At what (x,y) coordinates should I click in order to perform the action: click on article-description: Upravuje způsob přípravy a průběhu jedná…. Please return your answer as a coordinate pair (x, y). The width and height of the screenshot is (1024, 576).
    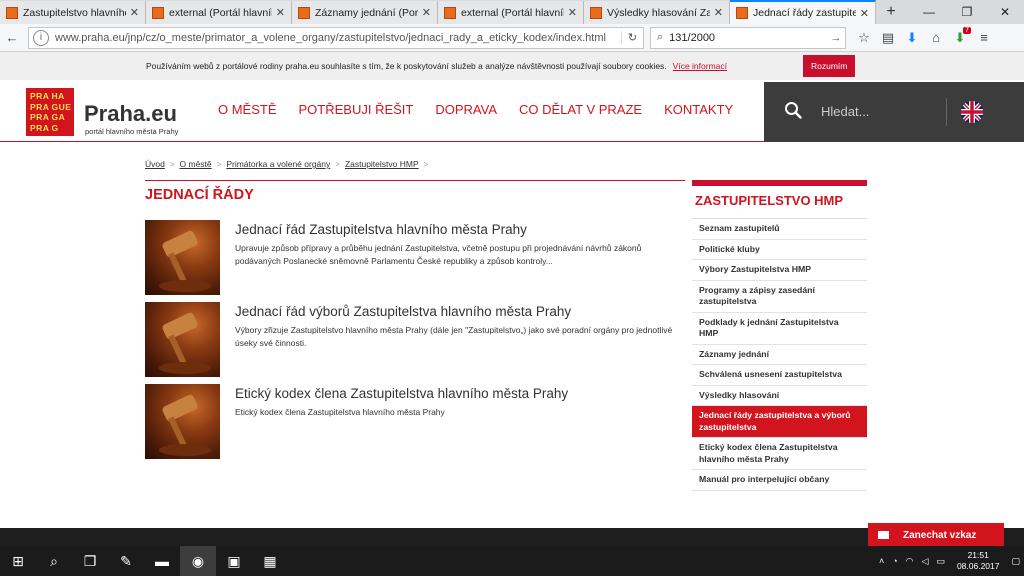
    Looking at the image, I should click on (438, 254).